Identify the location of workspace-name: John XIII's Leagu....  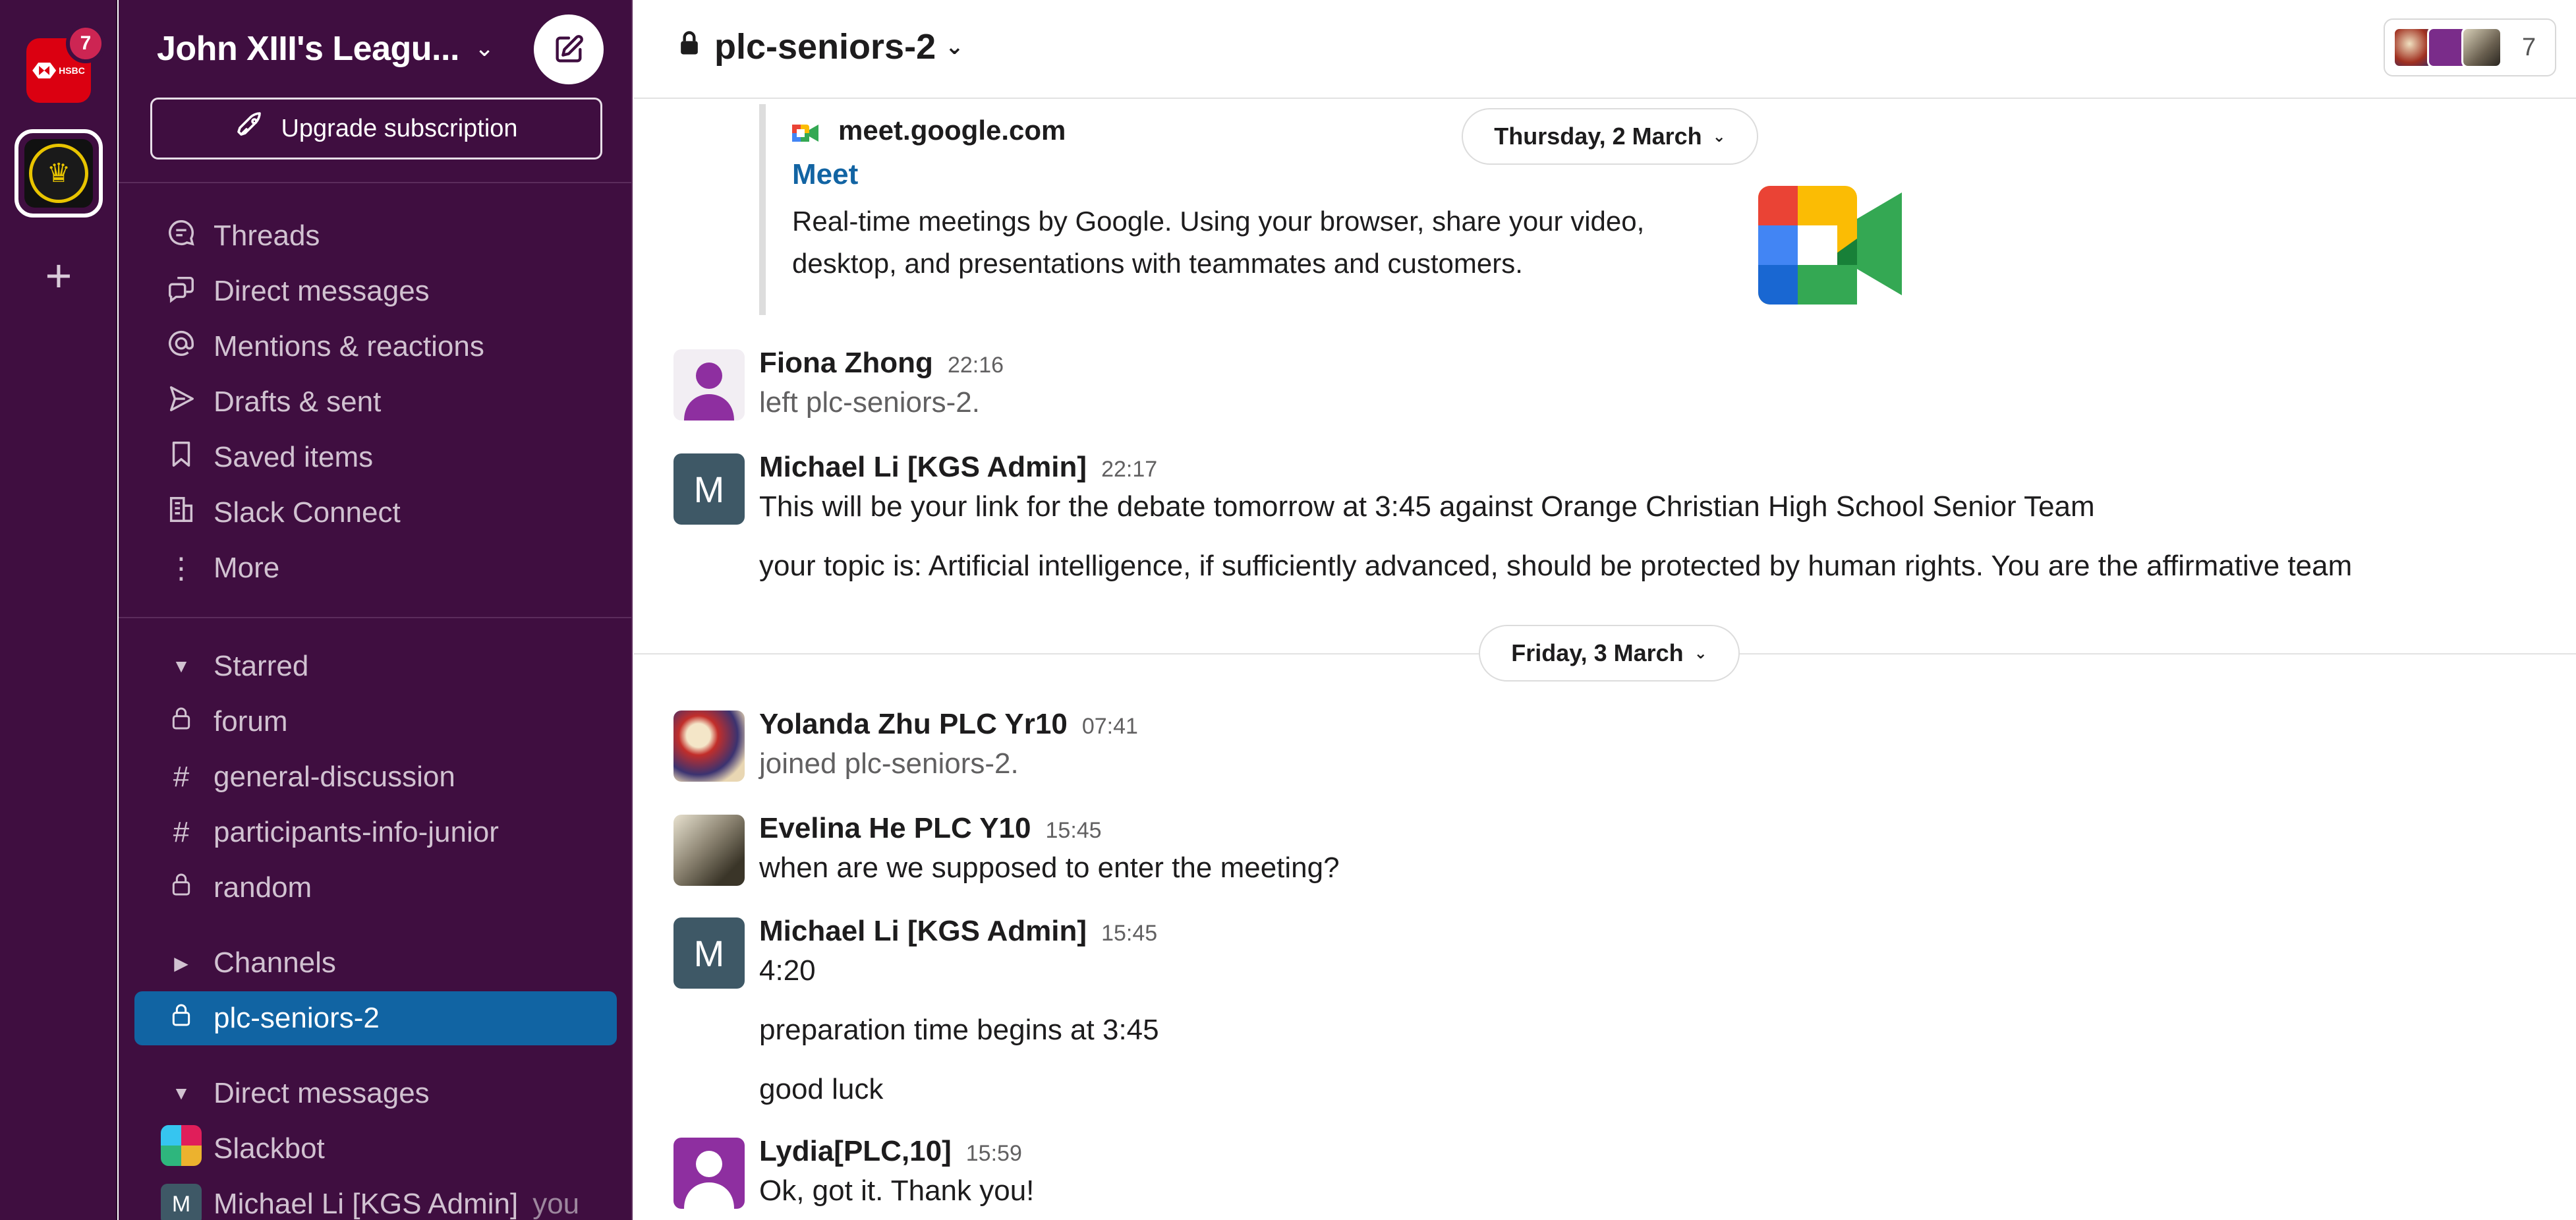
(308, 49).